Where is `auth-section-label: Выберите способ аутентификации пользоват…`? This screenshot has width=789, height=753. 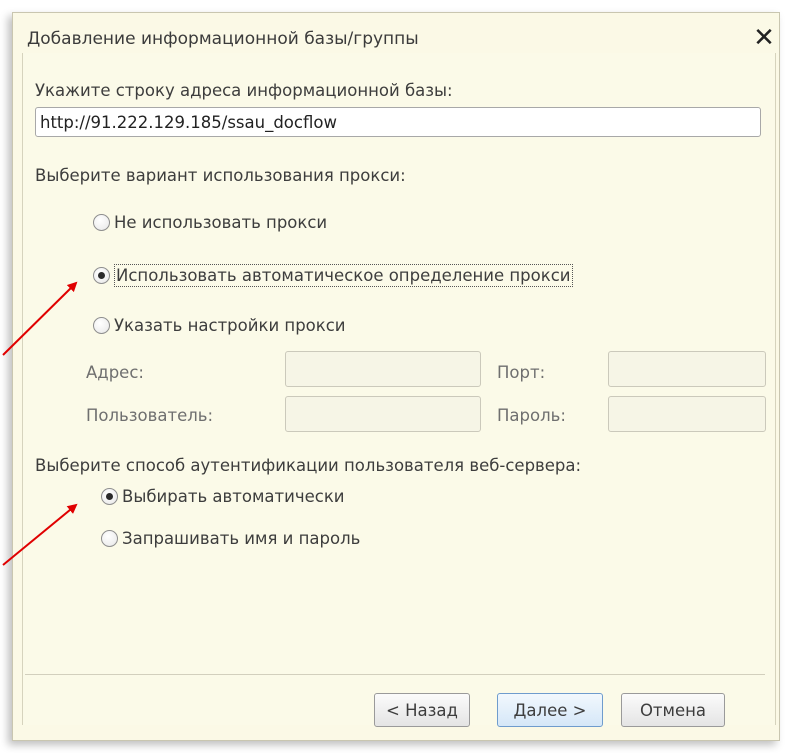 auth-section-label: Выберите способ аутентификации пользоват… is located at coordinates (308, 465).